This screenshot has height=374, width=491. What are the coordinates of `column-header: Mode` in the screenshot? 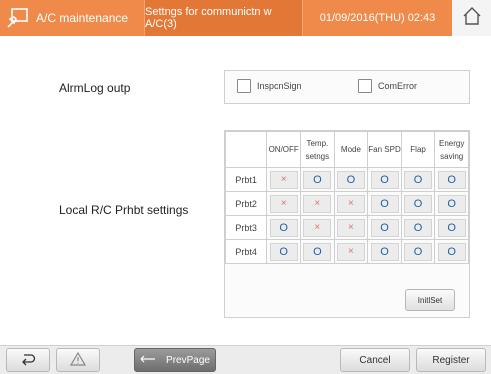 It's located at (351, 149).